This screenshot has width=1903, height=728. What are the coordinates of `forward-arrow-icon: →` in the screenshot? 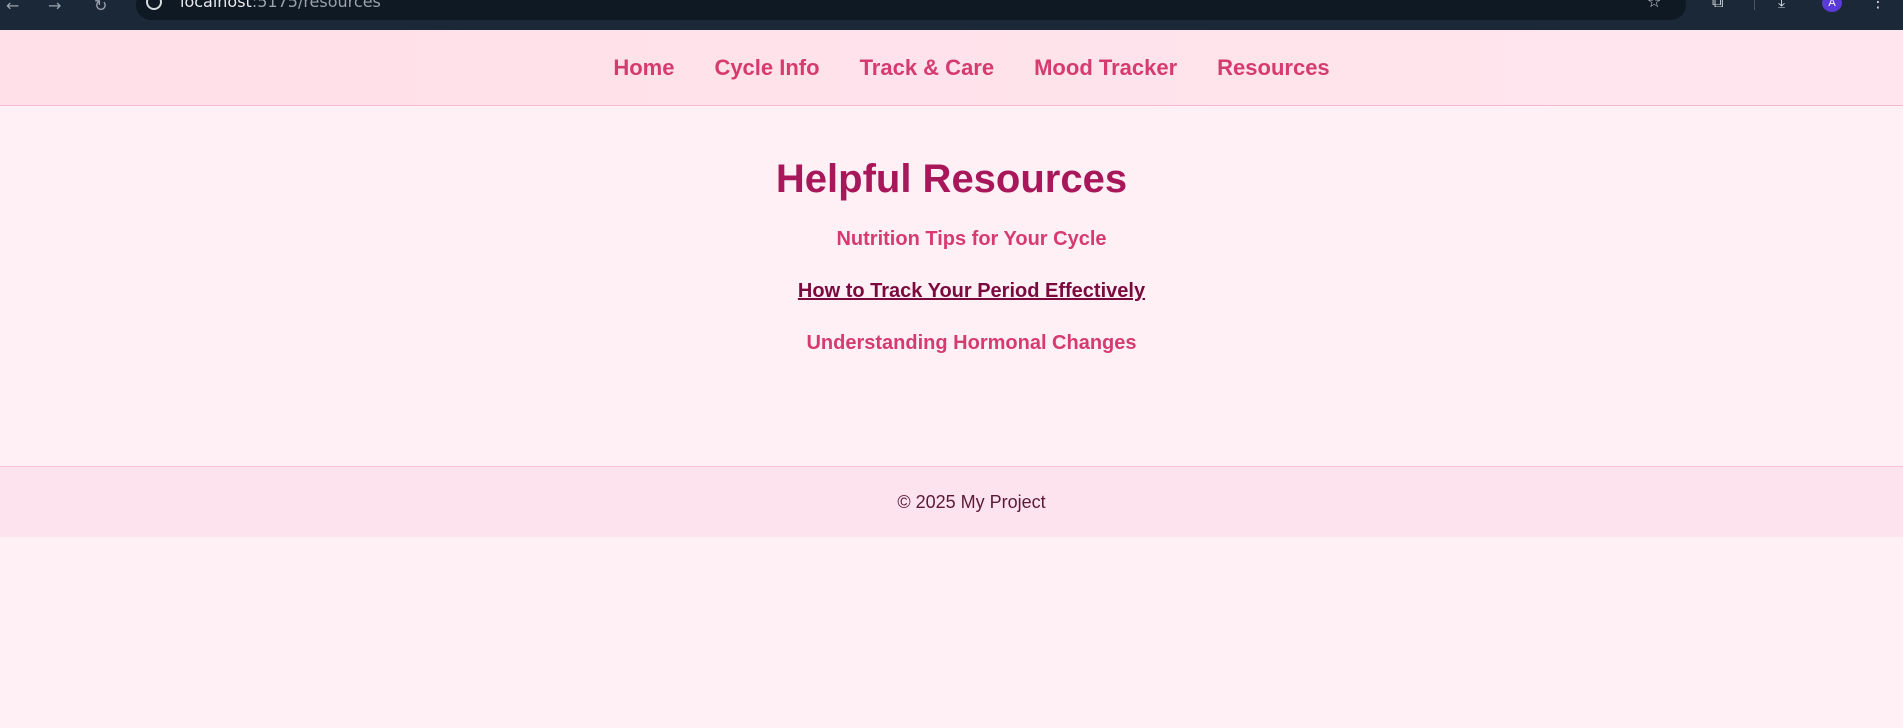 It's located at (54, 7).